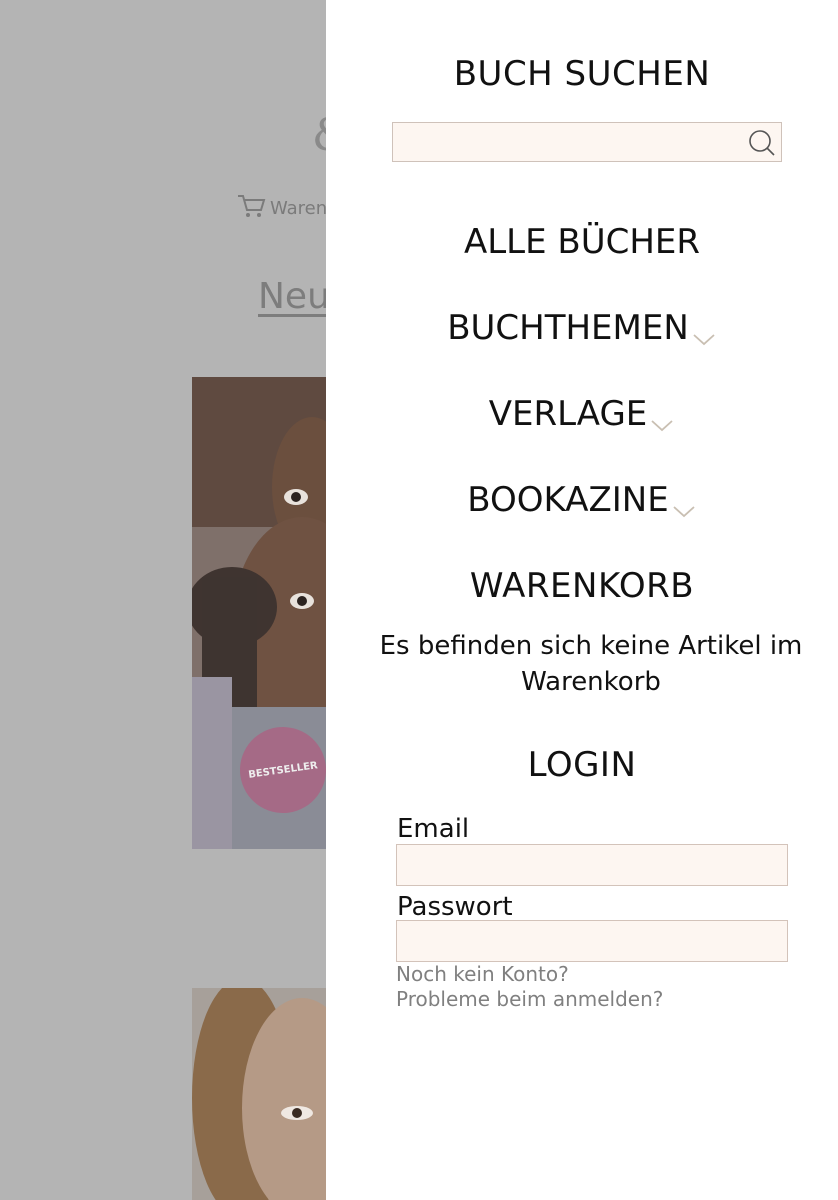  I want to click on book-cover-1: BESTSELLER, so click(262, 613).